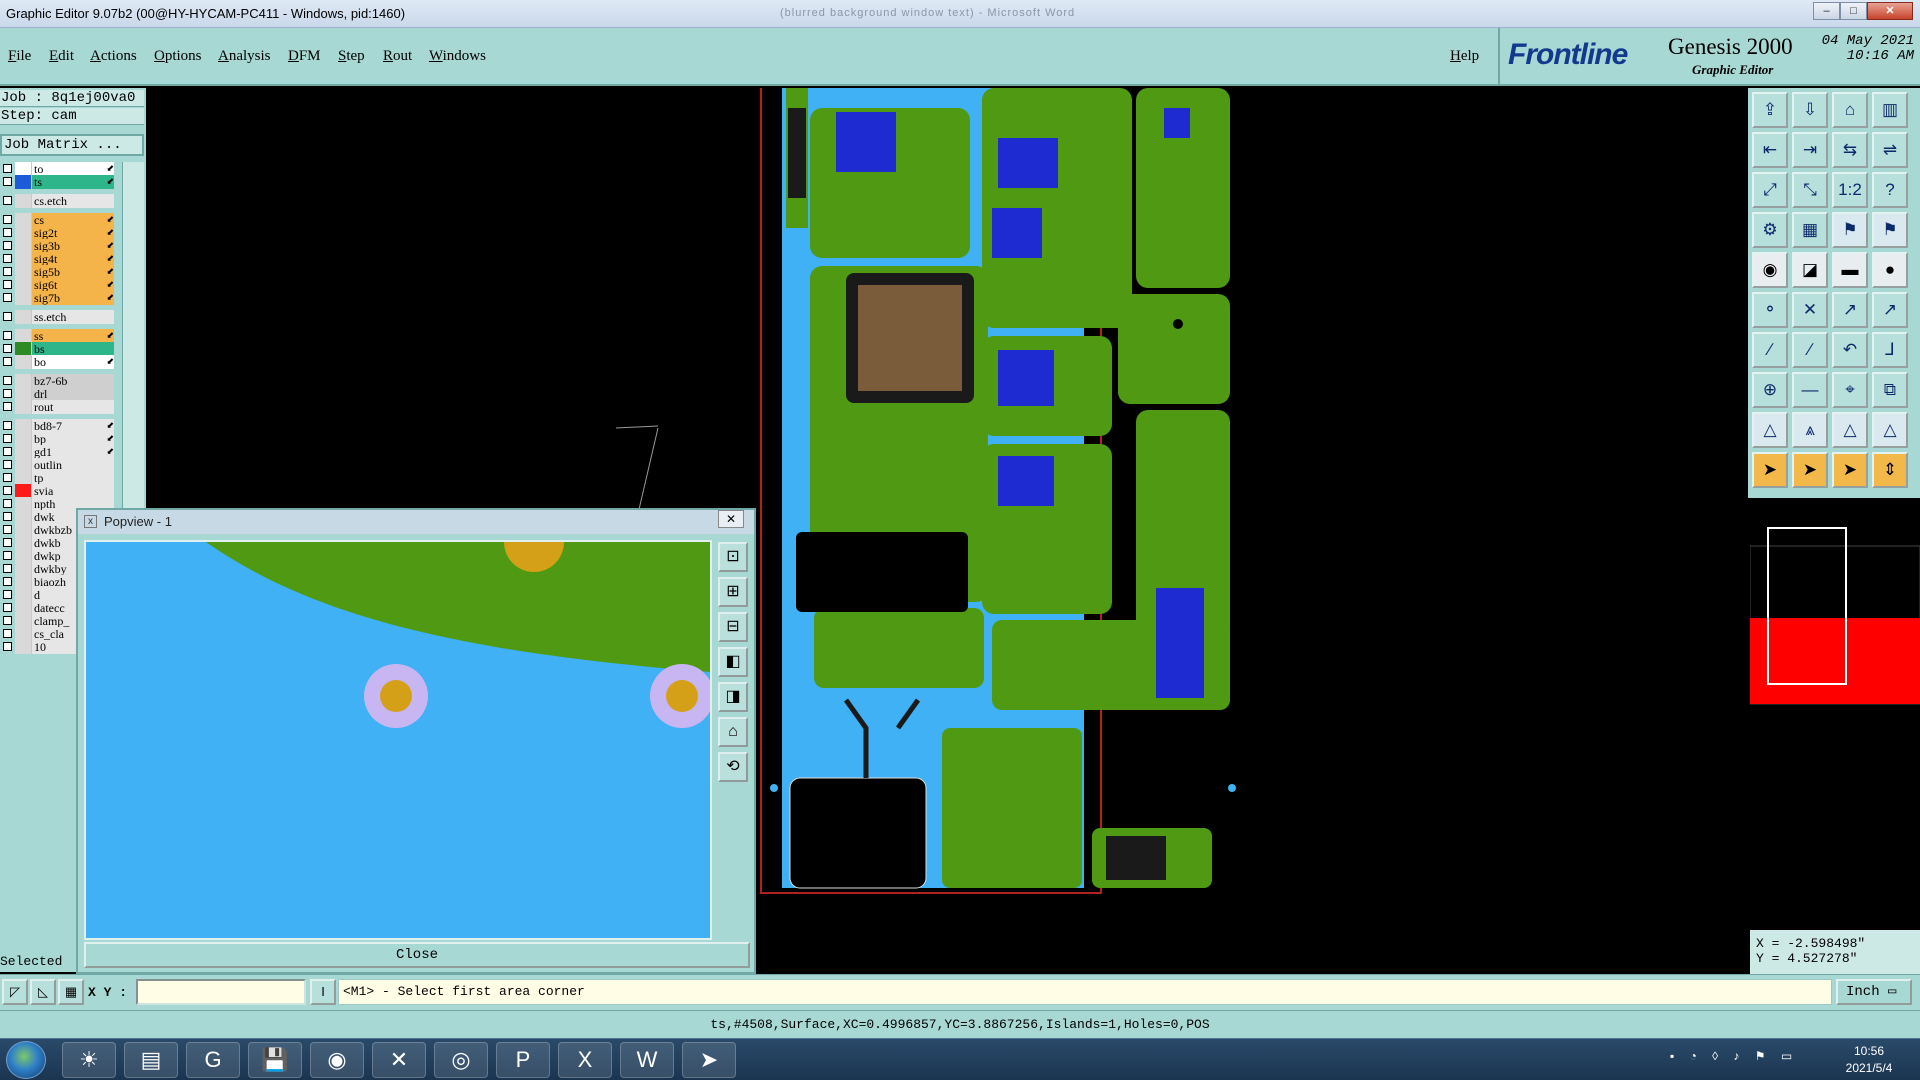 The image size is (1920, 1080). What do you see at coordinates (73, 317) in the screenshot?
I see `layer-name: ss.etch` at bounding box center [73, 317].